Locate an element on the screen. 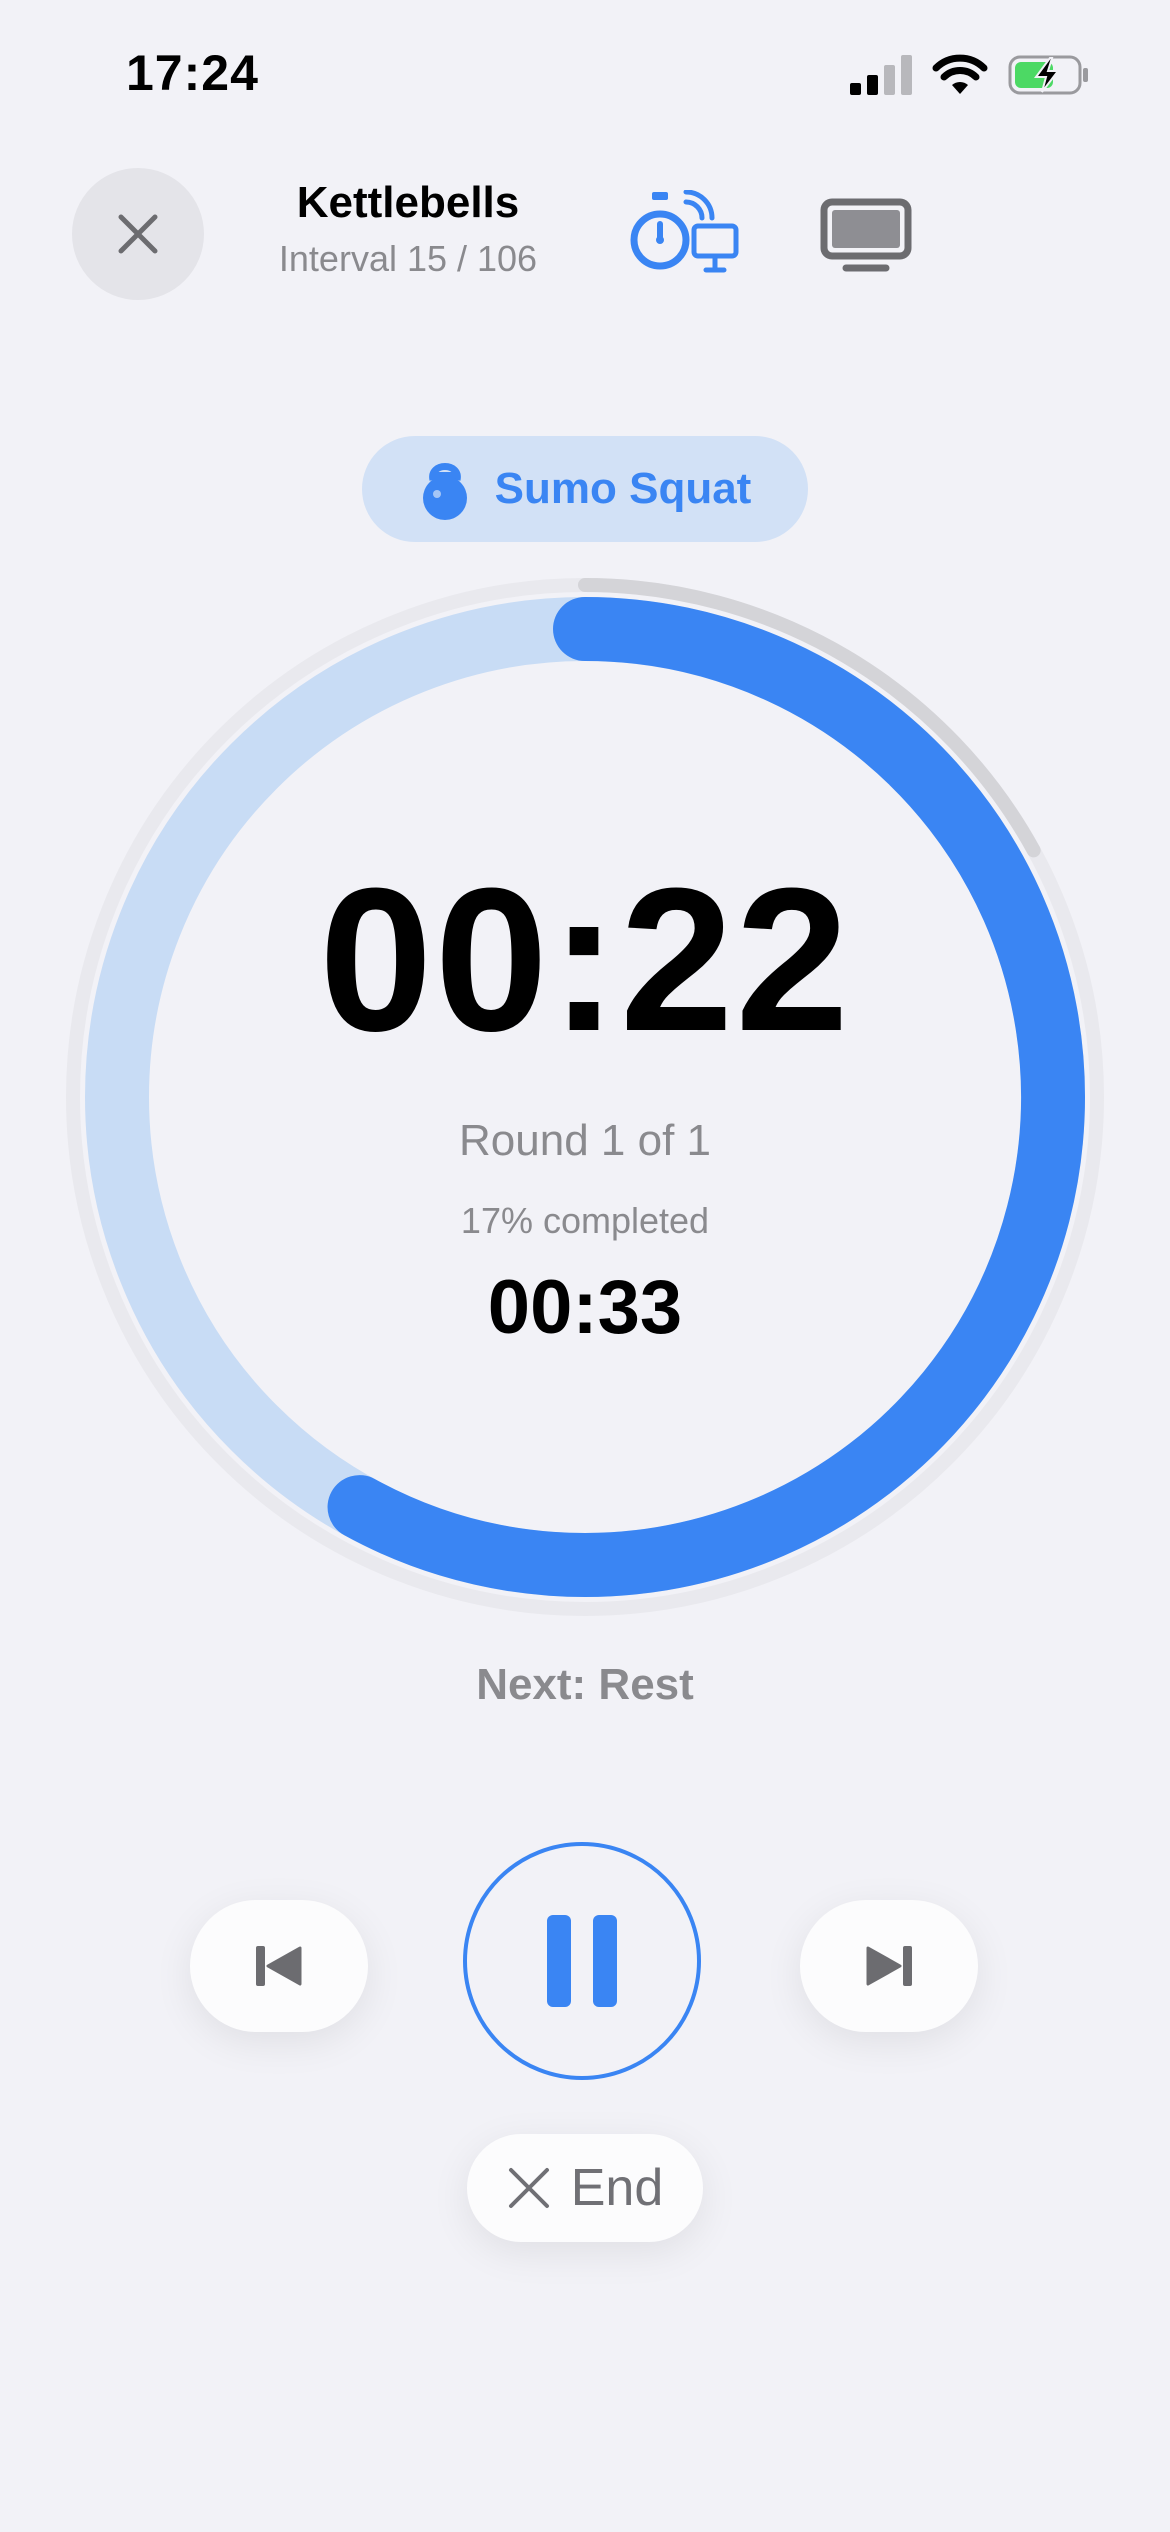 The image size is (1170, 2532). next-interval-label: Next: Rest is located at coordinates (585, 1684).